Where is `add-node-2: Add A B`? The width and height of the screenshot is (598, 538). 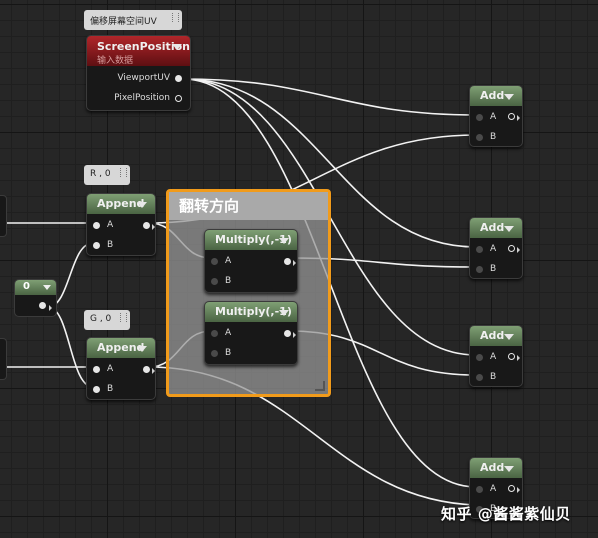 add-node-2: Add A B is located at coordinates (496, 248).